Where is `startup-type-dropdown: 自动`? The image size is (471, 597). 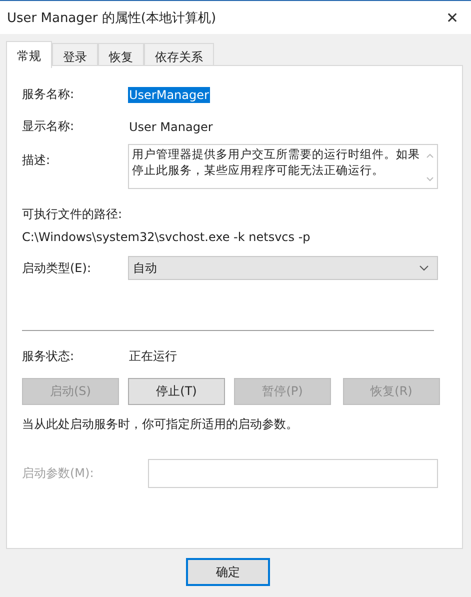
startup-type-dropdown: 自动 is located at coordinates (283, 268).